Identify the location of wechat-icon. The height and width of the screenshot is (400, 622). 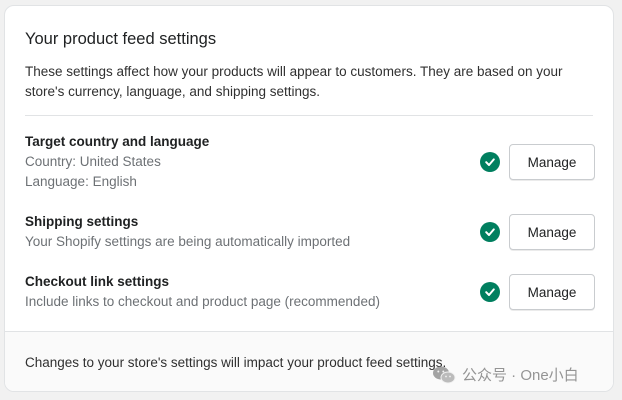
(444, 374).